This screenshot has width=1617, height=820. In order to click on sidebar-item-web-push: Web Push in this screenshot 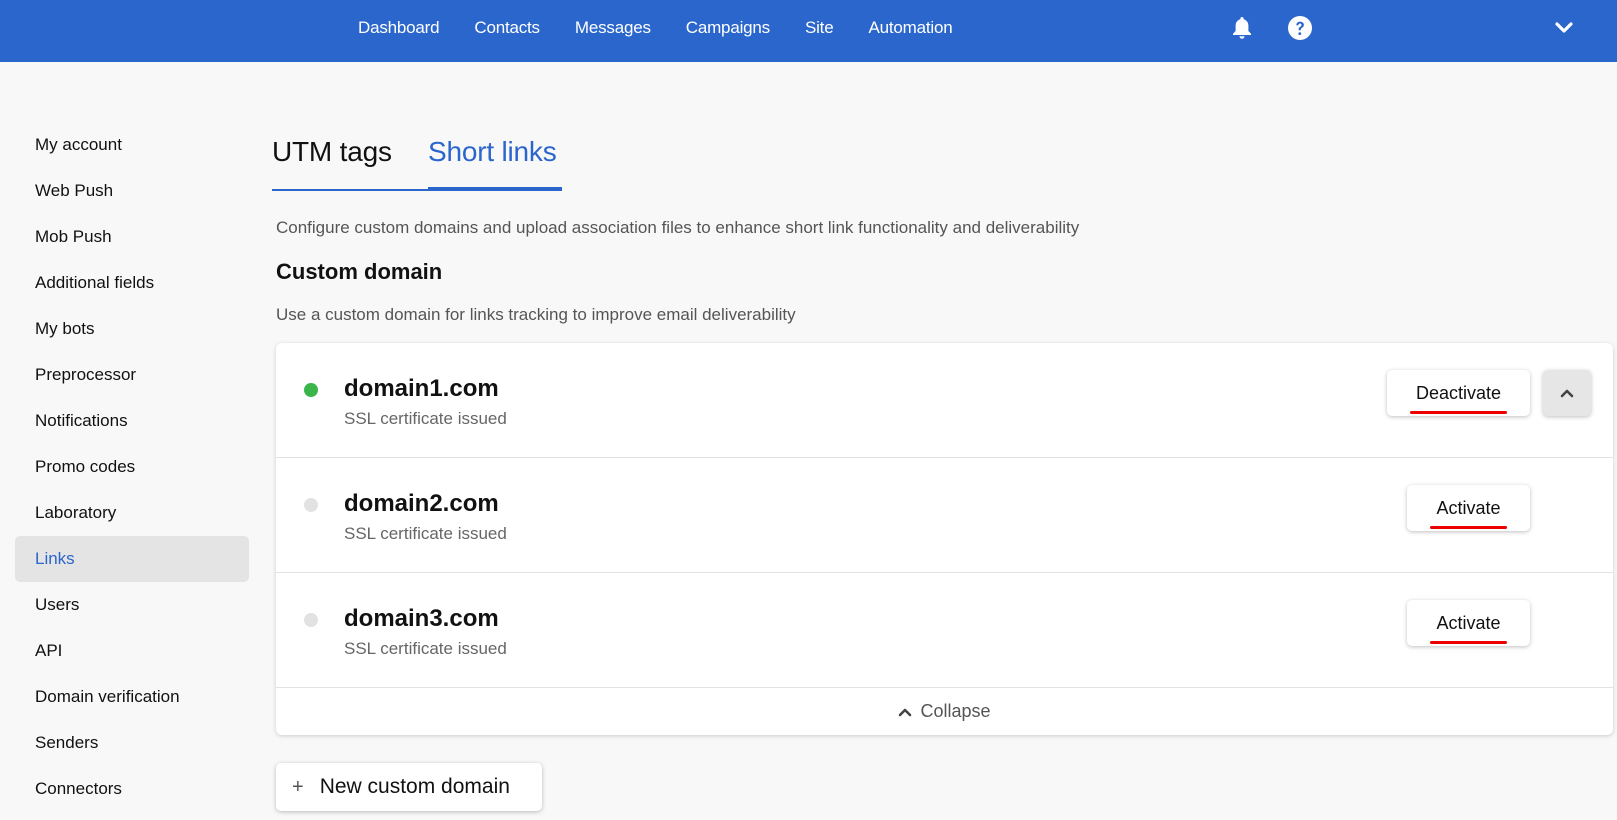, I will do `click(132, 191)`.